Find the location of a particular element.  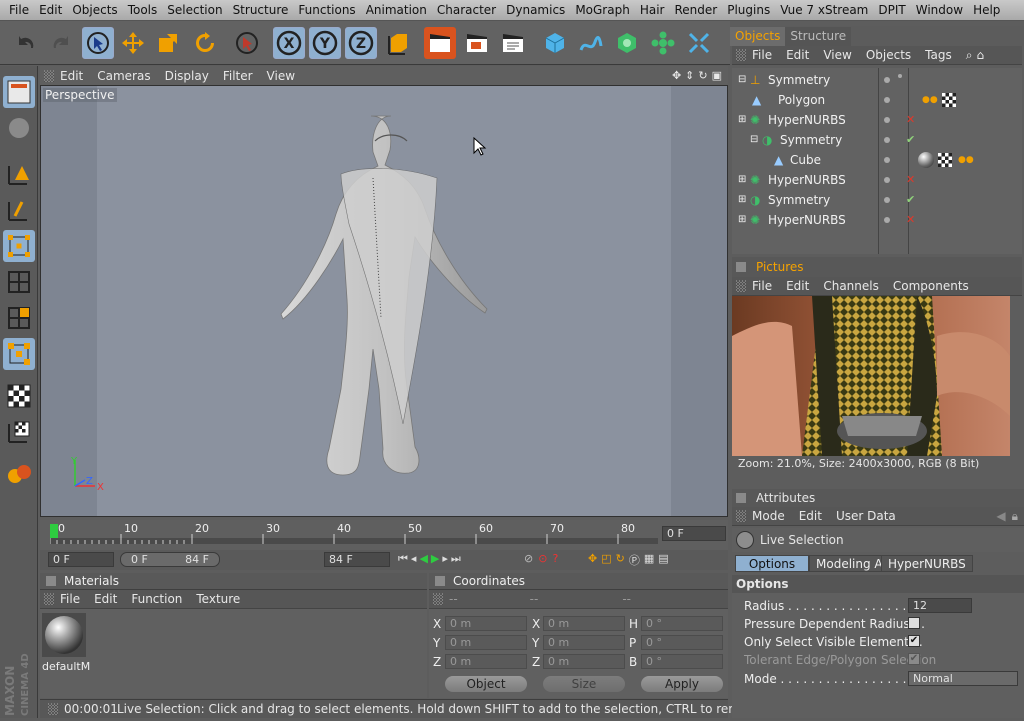

live-selection-icon is located at coordinates (98, 43).